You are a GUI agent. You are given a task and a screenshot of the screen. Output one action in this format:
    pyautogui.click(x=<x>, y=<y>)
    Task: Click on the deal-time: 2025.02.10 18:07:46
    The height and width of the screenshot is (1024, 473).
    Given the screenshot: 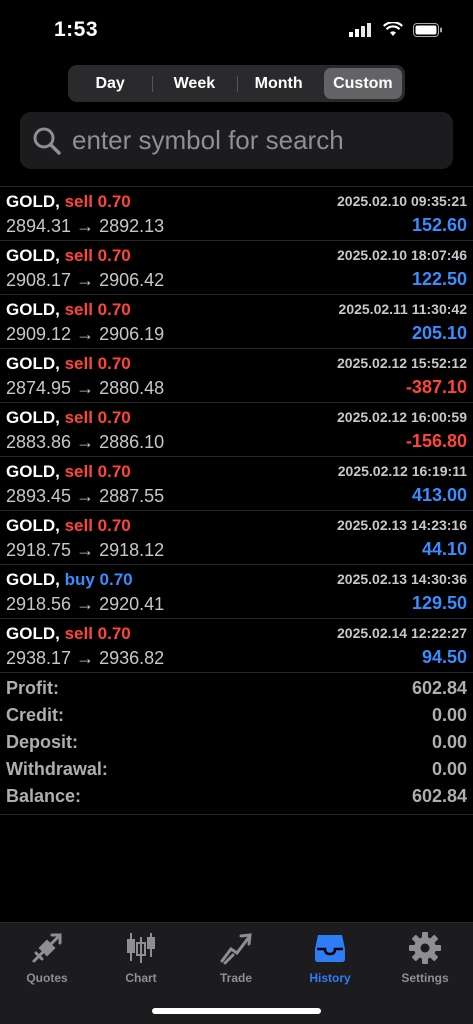 What is the action you would take?
    pyautogui.click(x=402, y=255)
    